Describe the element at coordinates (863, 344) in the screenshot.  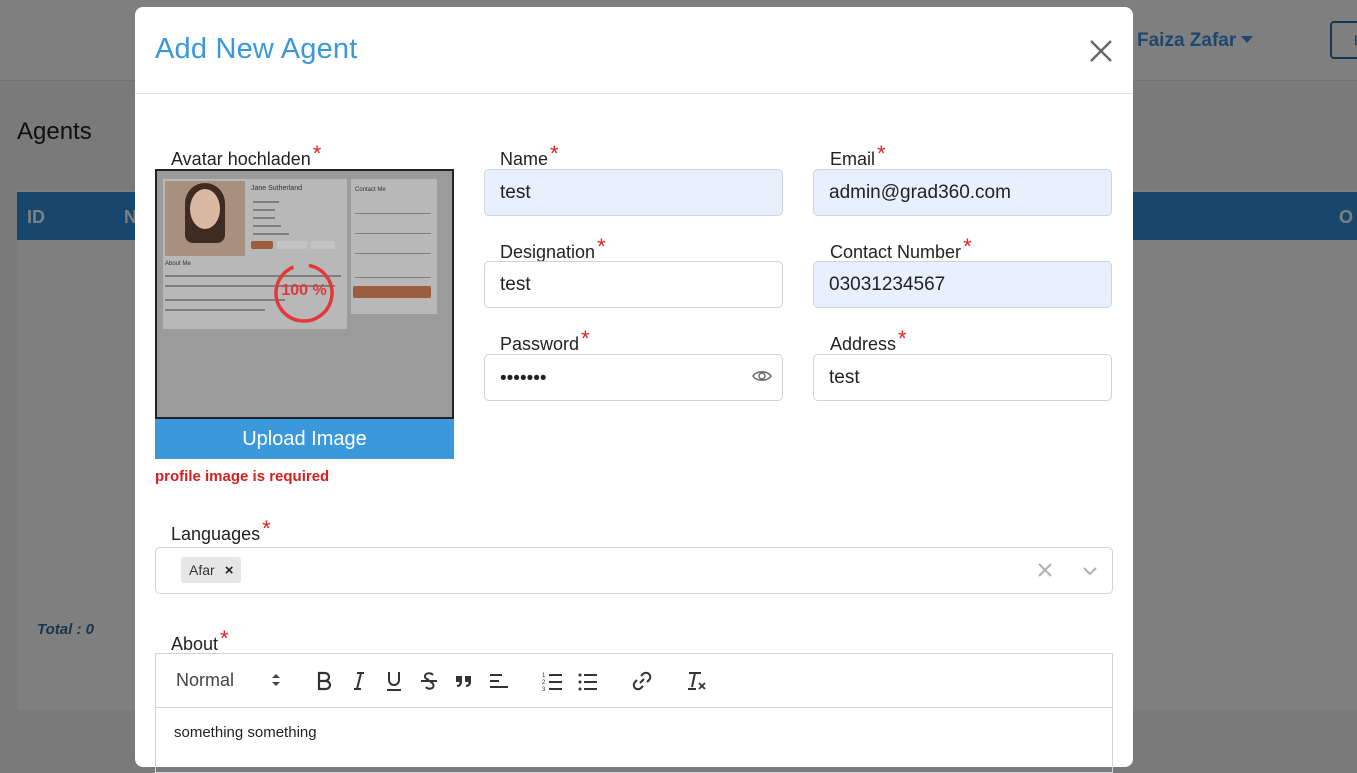
I see `address-label-text: Address` at that location.